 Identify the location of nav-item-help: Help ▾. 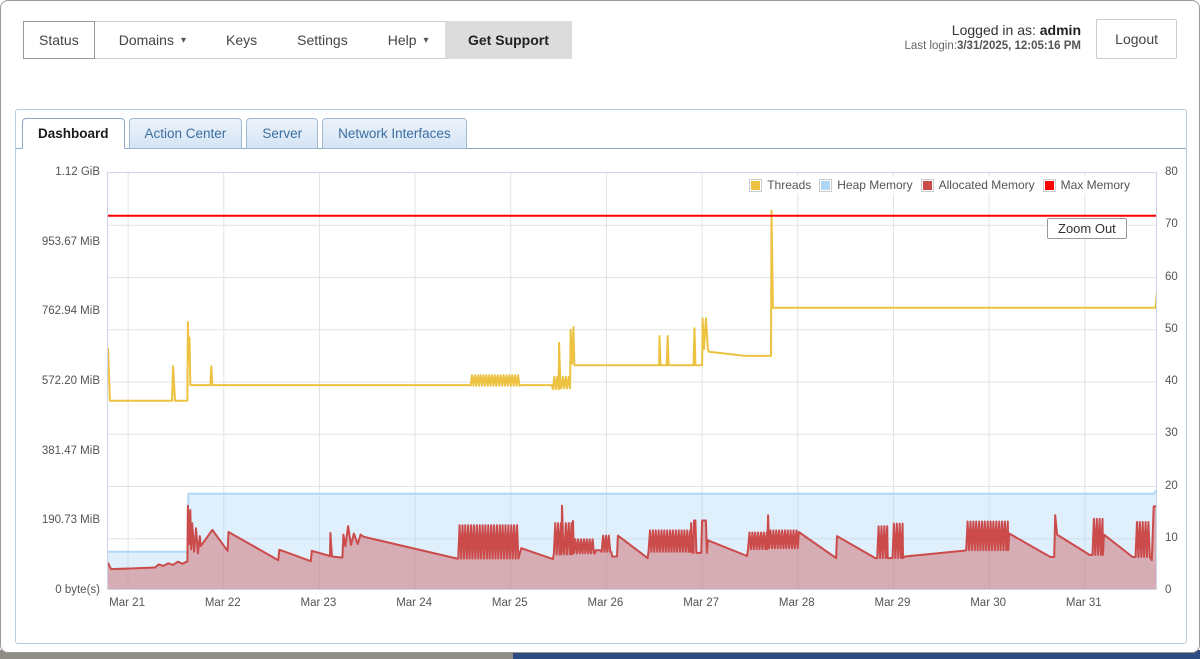
(408, 40).